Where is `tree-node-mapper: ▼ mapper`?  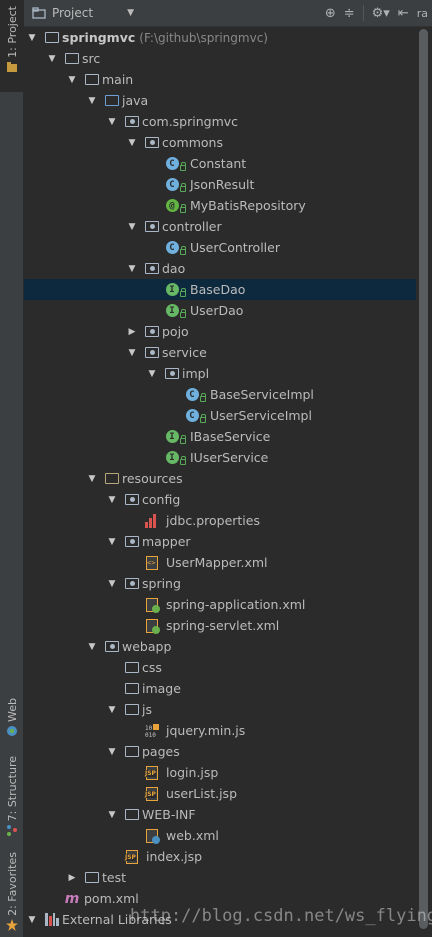 tree-node-mapper: ▼ mapper is located at coordinates (220, 541).